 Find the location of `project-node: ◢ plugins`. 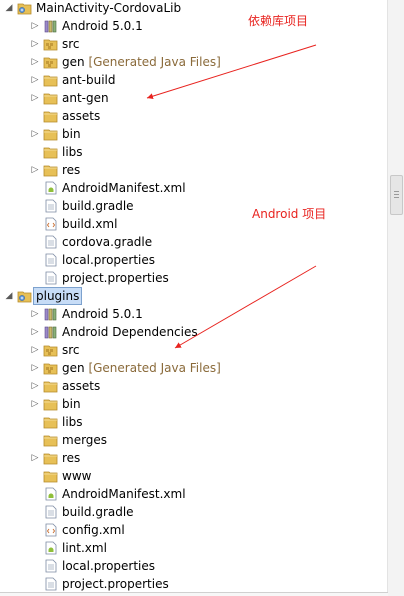

project-node: ◢ plugins is located at coordinates (194, 296).